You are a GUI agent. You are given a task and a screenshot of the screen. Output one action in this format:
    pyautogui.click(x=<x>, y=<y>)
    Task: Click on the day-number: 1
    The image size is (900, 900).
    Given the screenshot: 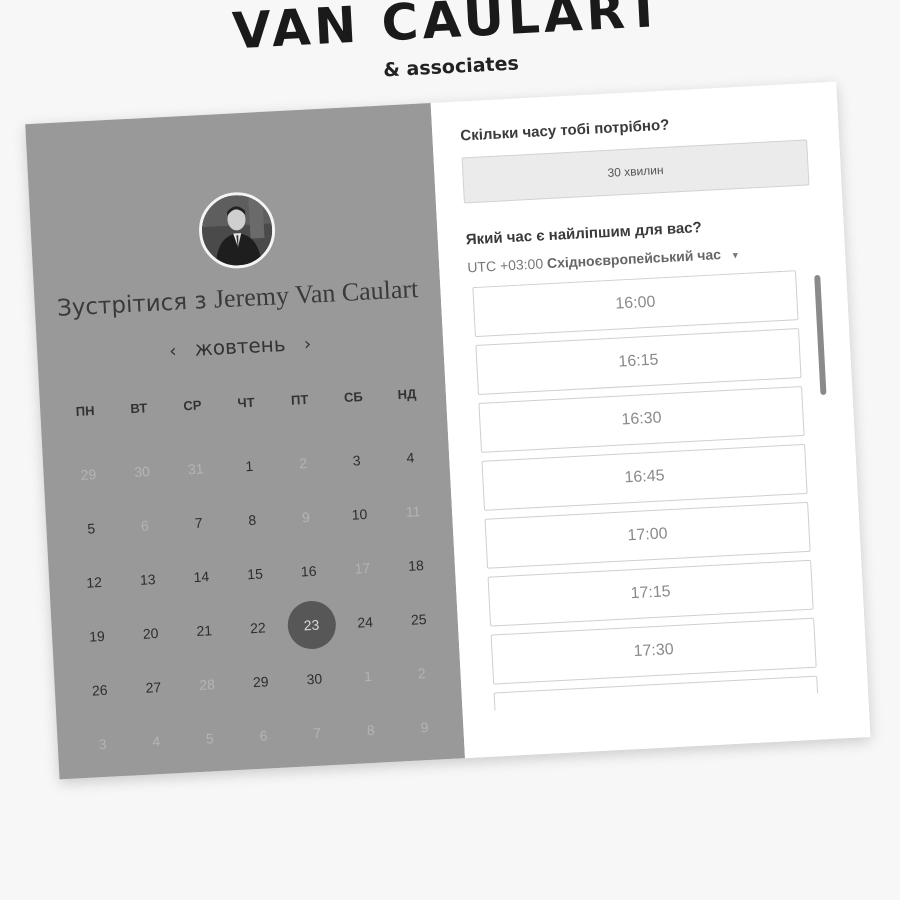 What is the action you would take?
    pyautogui.click(x=368, y=676)
    